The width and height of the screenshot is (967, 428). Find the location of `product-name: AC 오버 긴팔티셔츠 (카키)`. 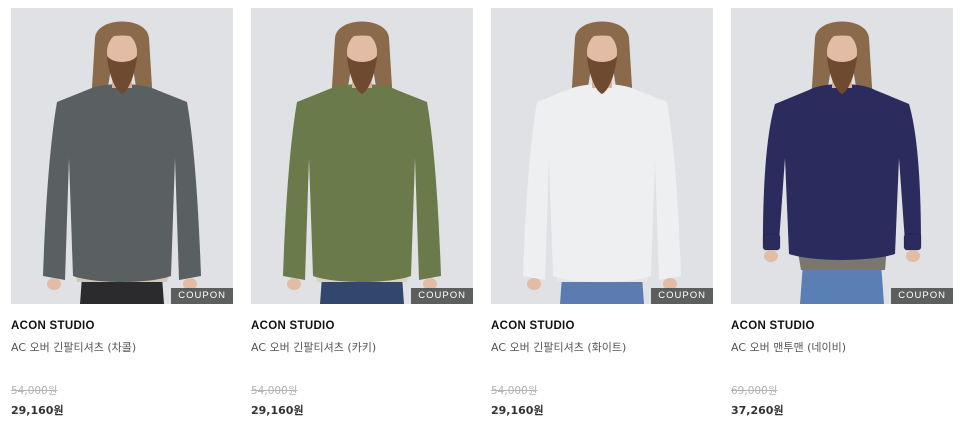

product-name: AC 오버 긴팔티셔츠 (카키) is located at coordinates (362, 347).